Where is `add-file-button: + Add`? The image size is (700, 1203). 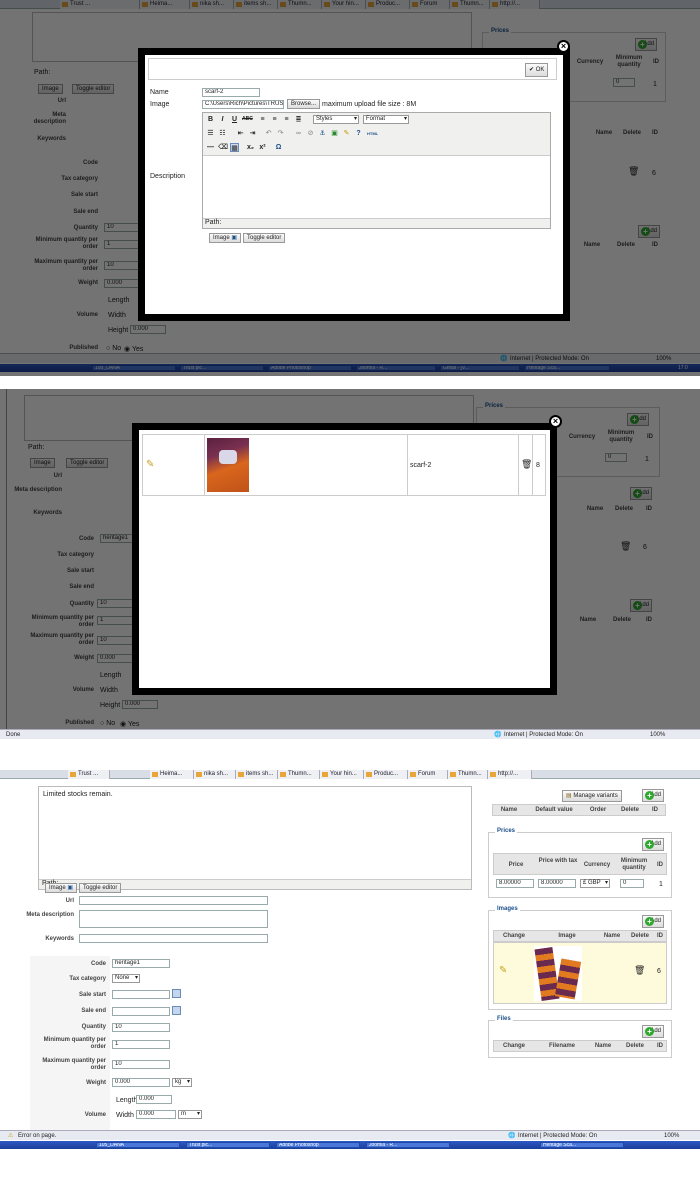
add-file-button: + Add is located at coordinates (653, 1031).